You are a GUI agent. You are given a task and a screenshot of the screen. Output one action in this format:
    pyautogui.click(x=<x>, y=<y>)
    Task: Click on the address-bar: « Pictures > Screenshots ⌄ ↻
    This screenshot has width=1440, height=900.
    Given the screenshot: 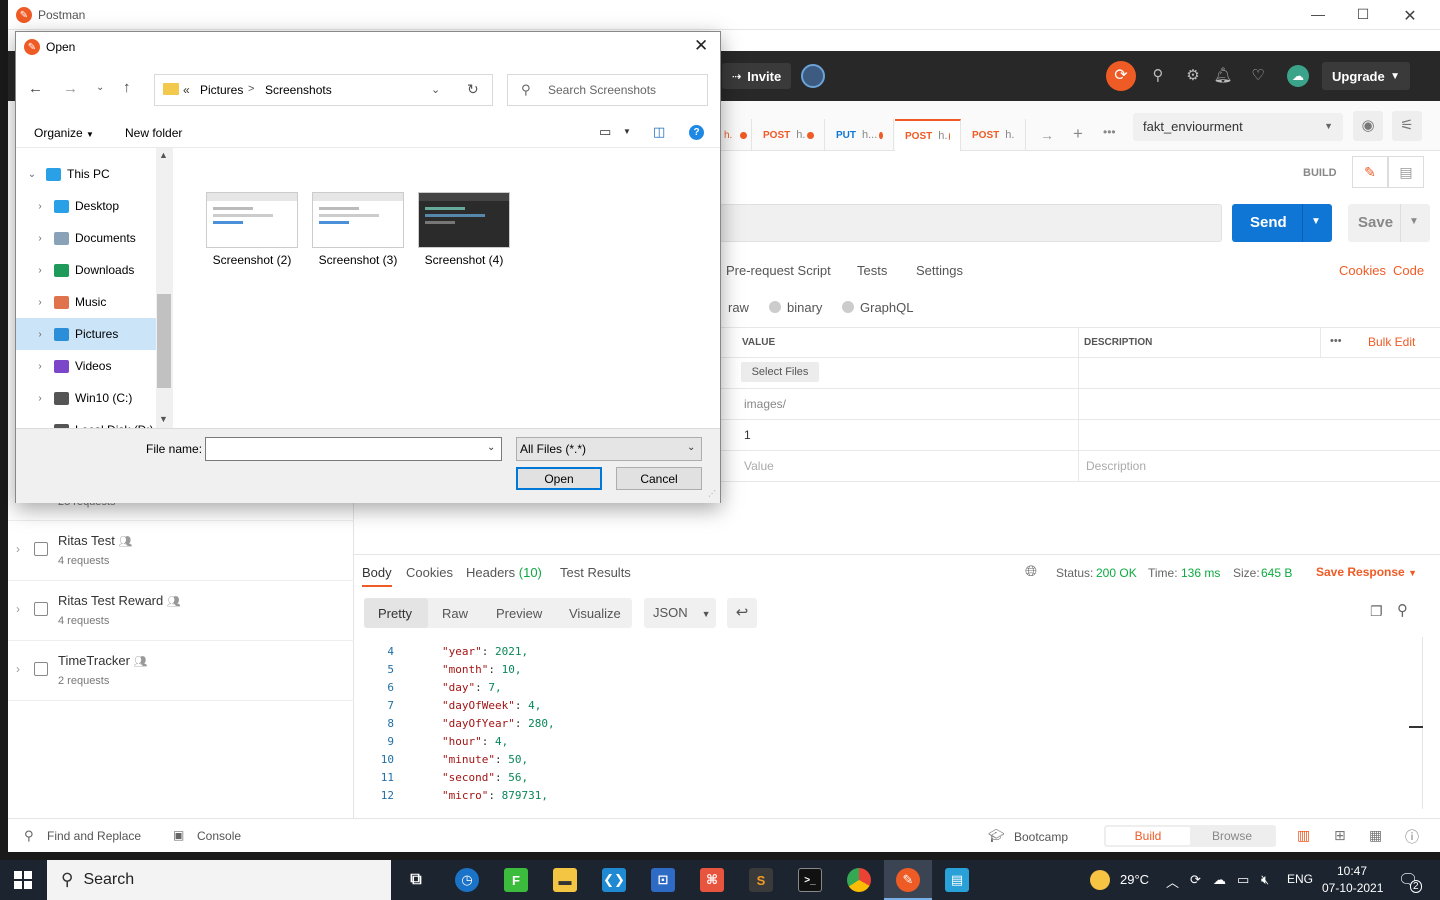 What is the action you would take?
    pyautogui.click(x=323, y=90)
    